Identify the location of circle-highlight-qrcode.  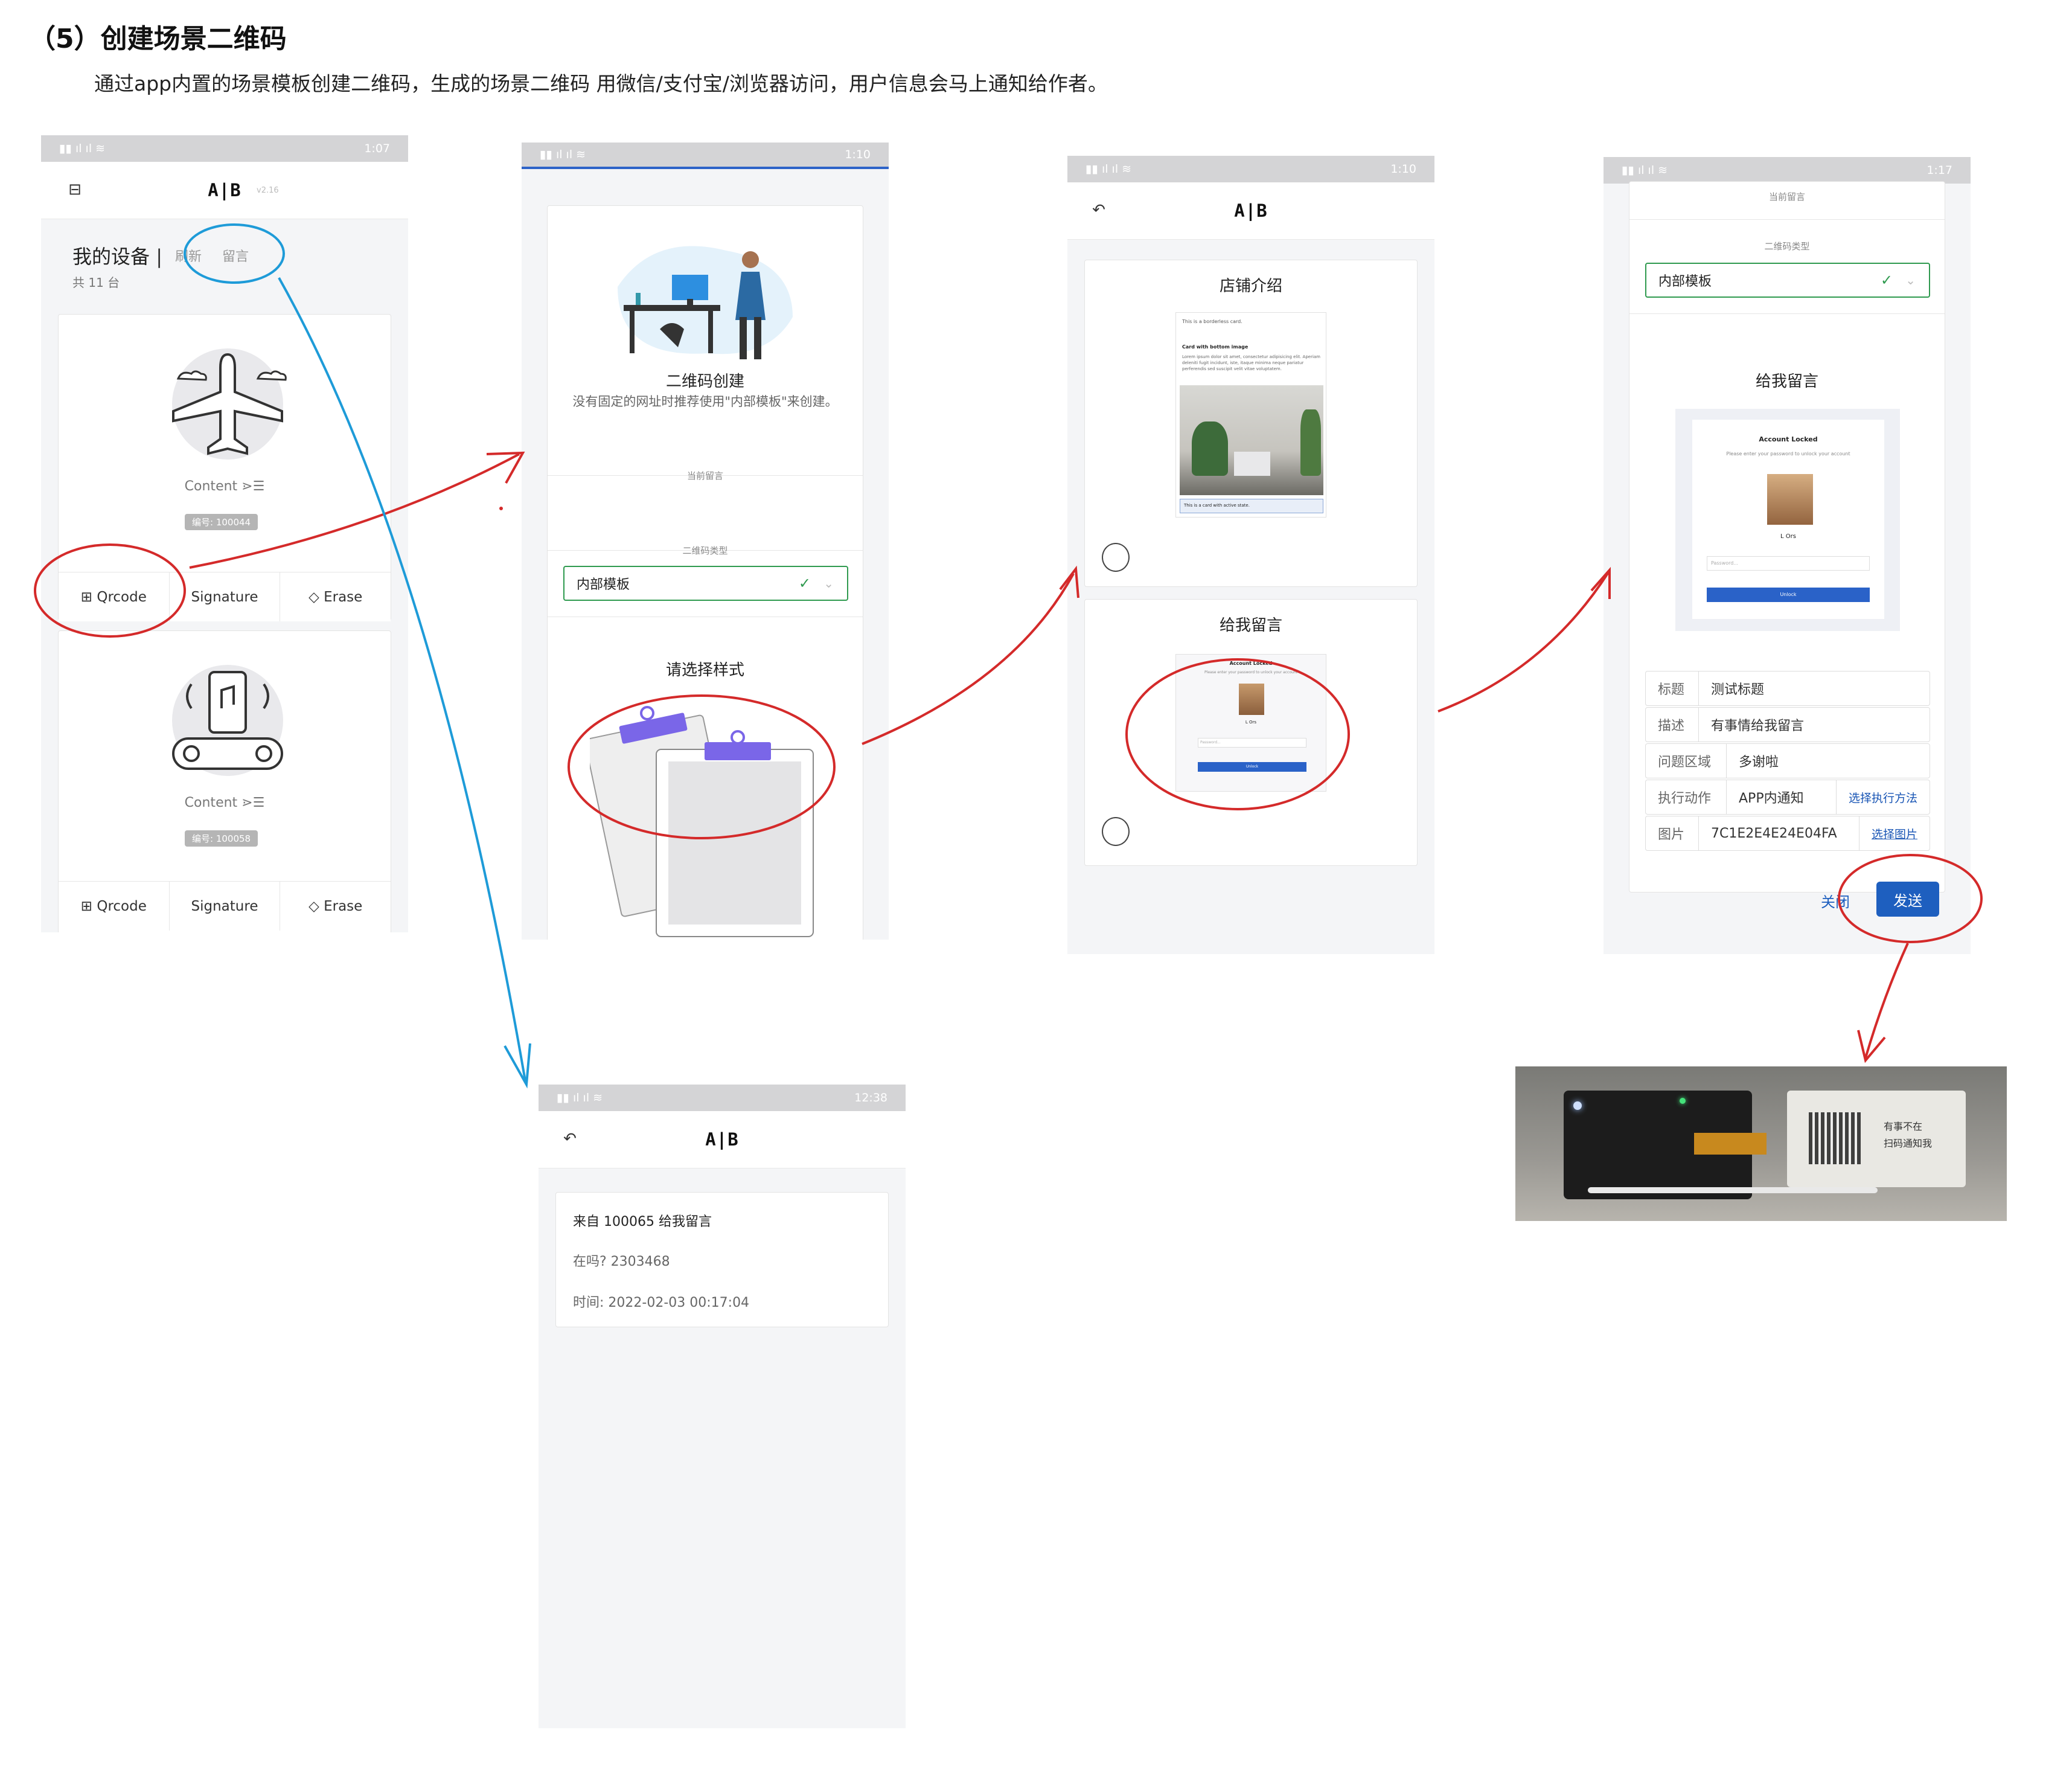
(110, 590).